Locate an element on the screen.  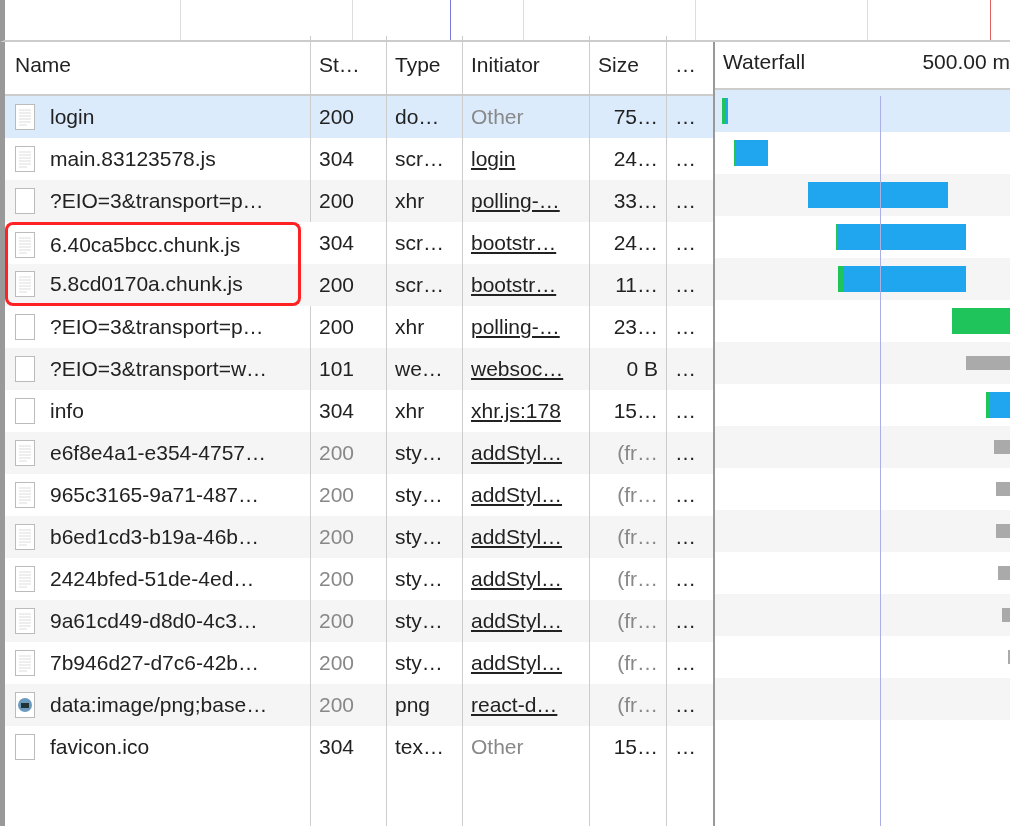
transfer-size: 0 B is located at coordinates (642, 369).